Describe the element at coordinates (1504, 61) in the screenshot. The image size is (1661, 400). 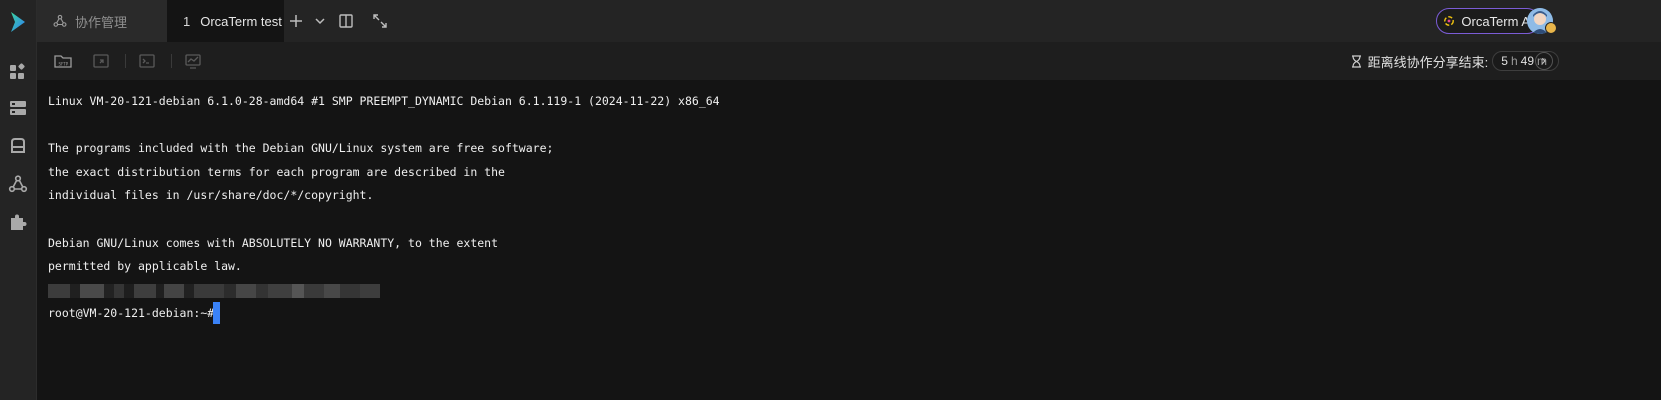
I see `timer-hours: 5` at that location.